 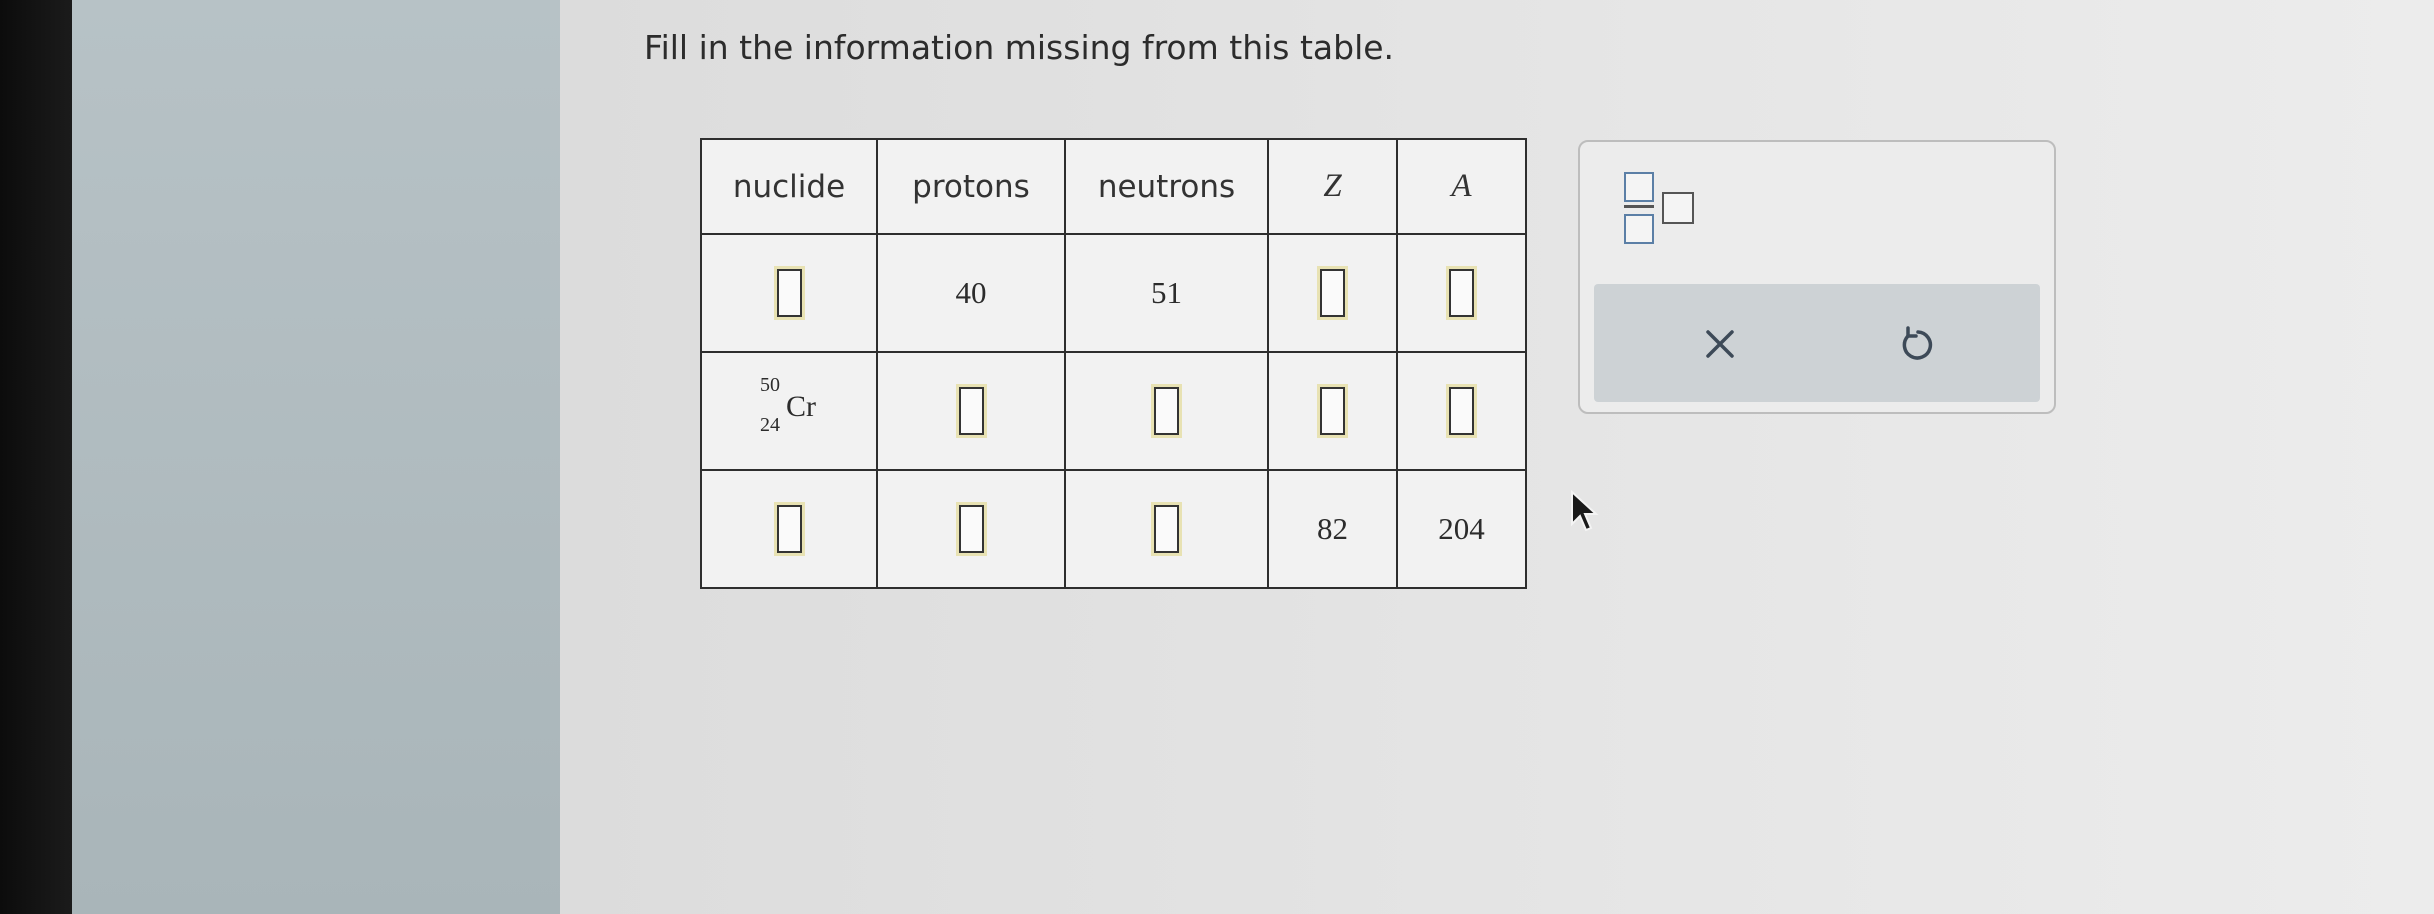 I want to click on header-protons: protons, so click(x=971, y=186).